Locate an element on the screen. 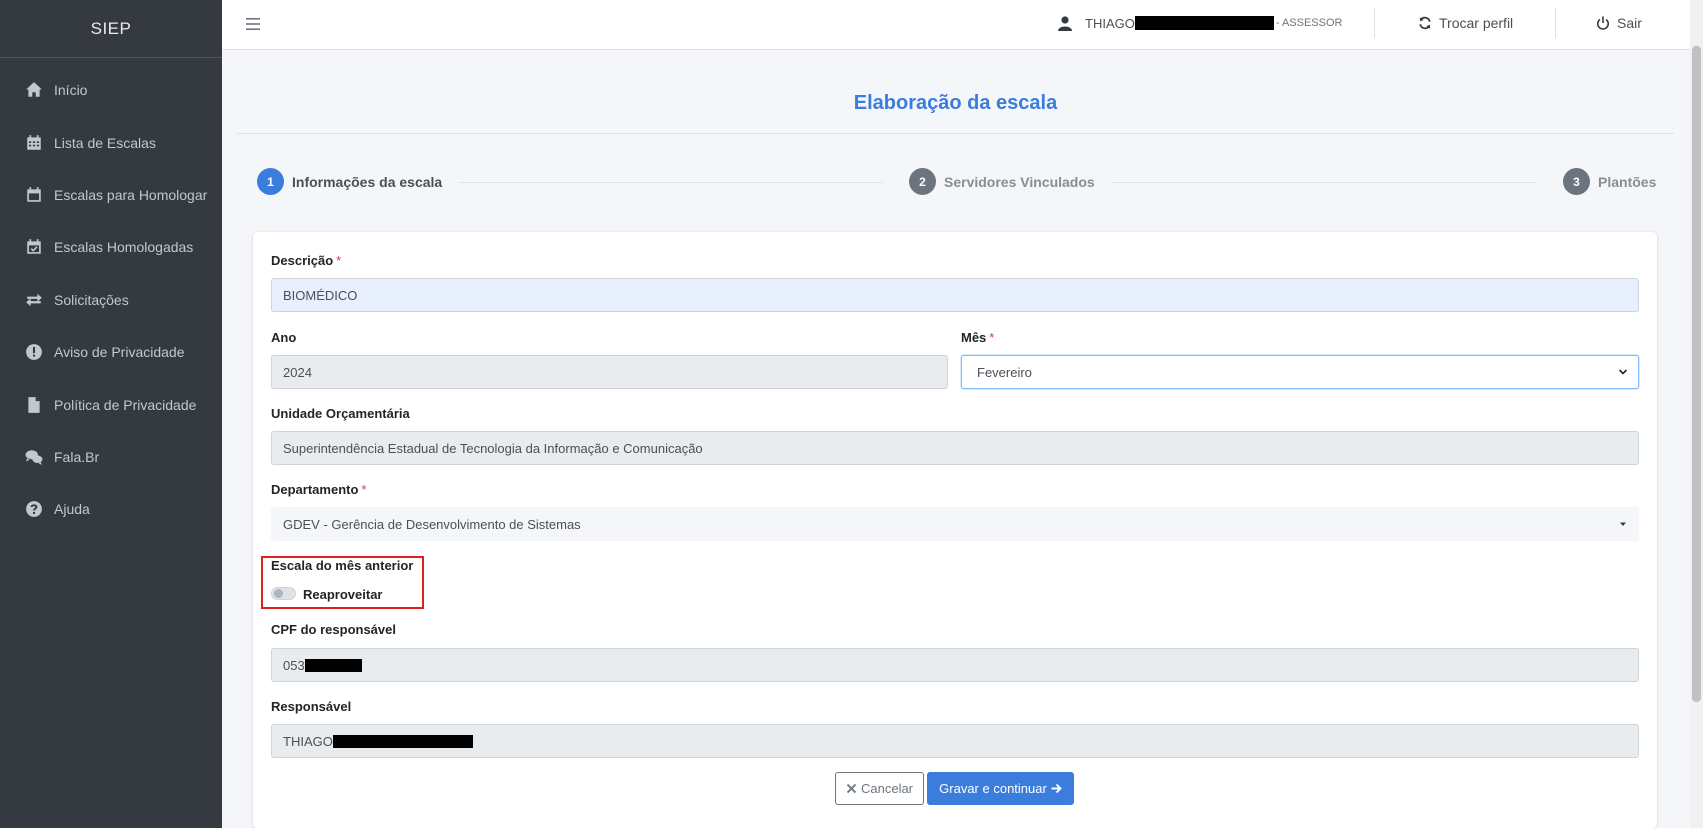 This screenshot has height=828, width=1703. arrow-right-icon is located at coordinates (1056, 788).